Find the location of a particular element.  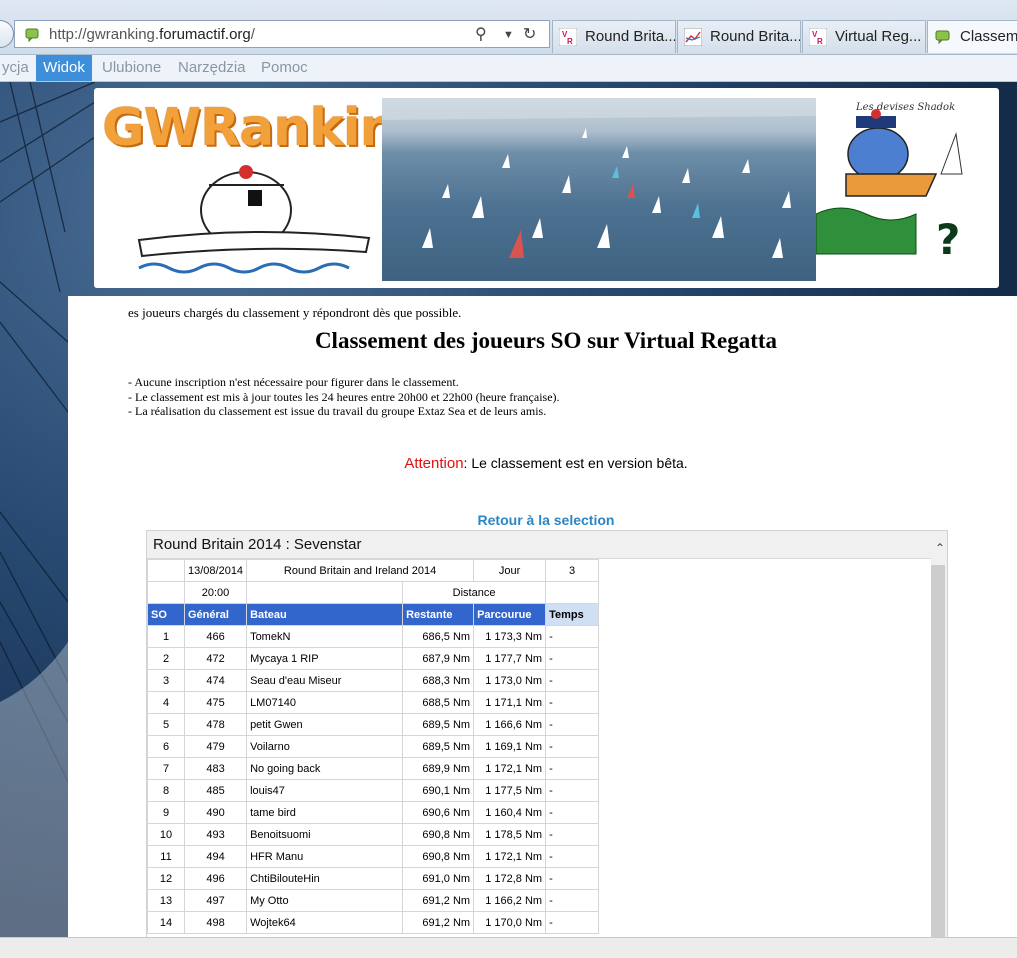

table-row: 9 490 tame bird 690,6 Nm 1 160,4 Nm - is located at coordinates (373, 812).